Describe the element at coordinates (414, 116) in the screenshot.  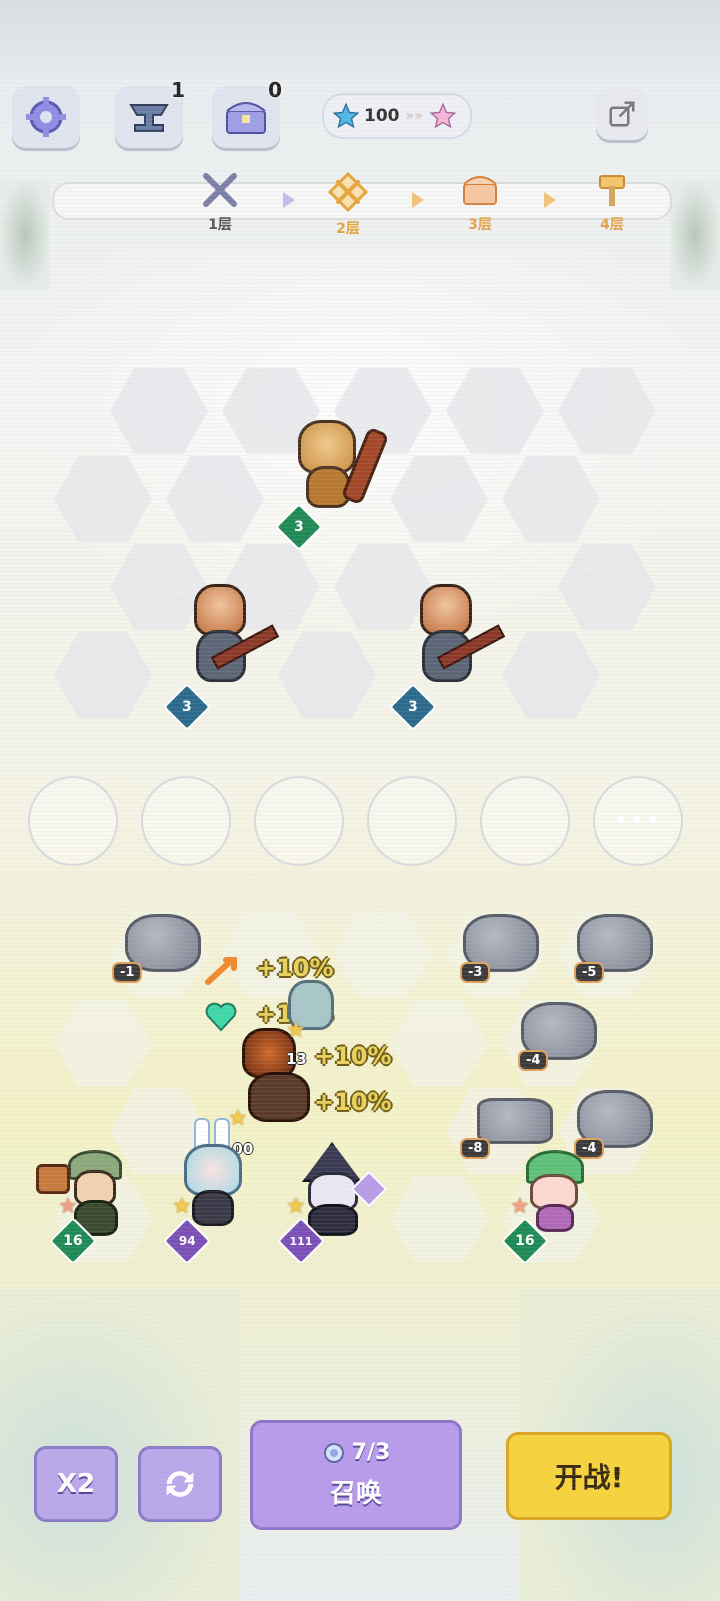
I see `arrow-chevrons-icon: »»` at that location.